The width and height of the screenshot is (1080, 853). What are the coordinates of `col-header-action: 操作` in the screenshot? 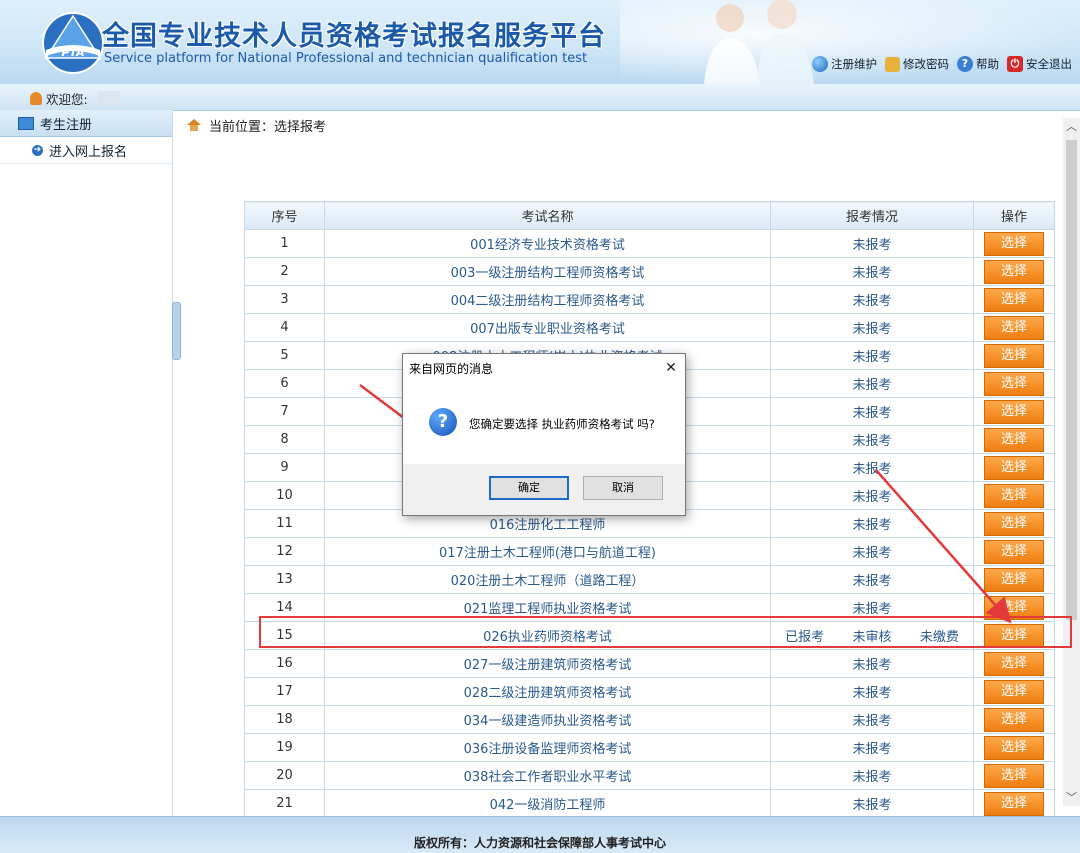 It's located at (1014, 215).